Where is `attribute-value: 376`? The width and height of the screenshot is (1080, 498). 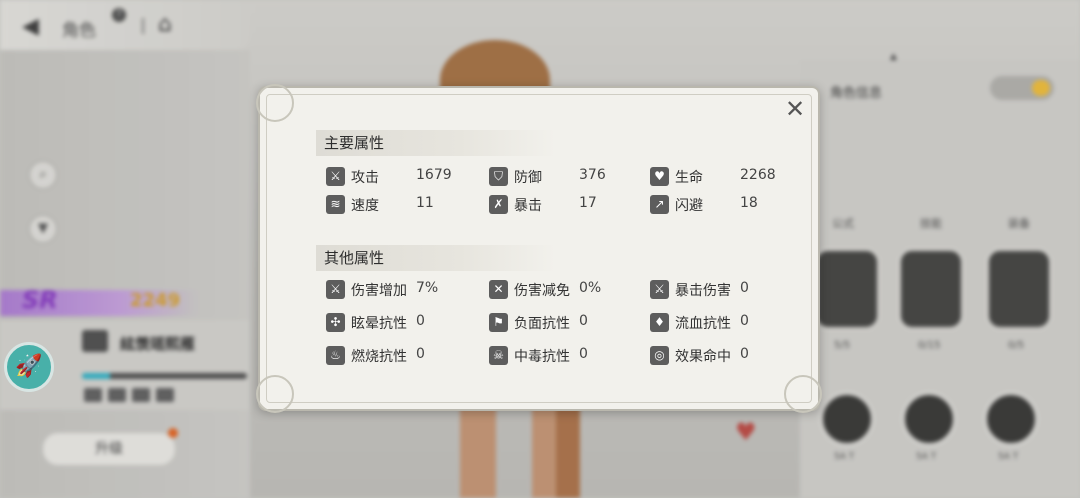
attribute-value: 376 is located at coordinates (592, 175).